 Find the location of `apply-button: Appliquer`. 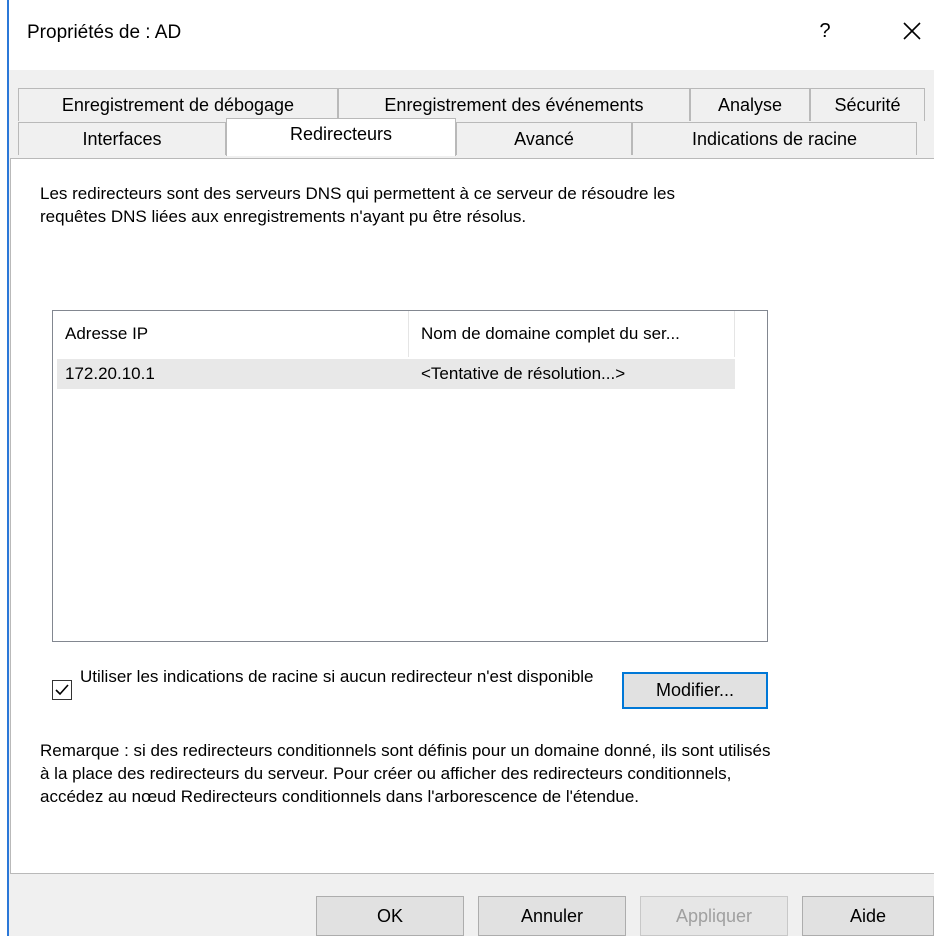

apply-button: Appliquer is located at coordinates (714, 916).